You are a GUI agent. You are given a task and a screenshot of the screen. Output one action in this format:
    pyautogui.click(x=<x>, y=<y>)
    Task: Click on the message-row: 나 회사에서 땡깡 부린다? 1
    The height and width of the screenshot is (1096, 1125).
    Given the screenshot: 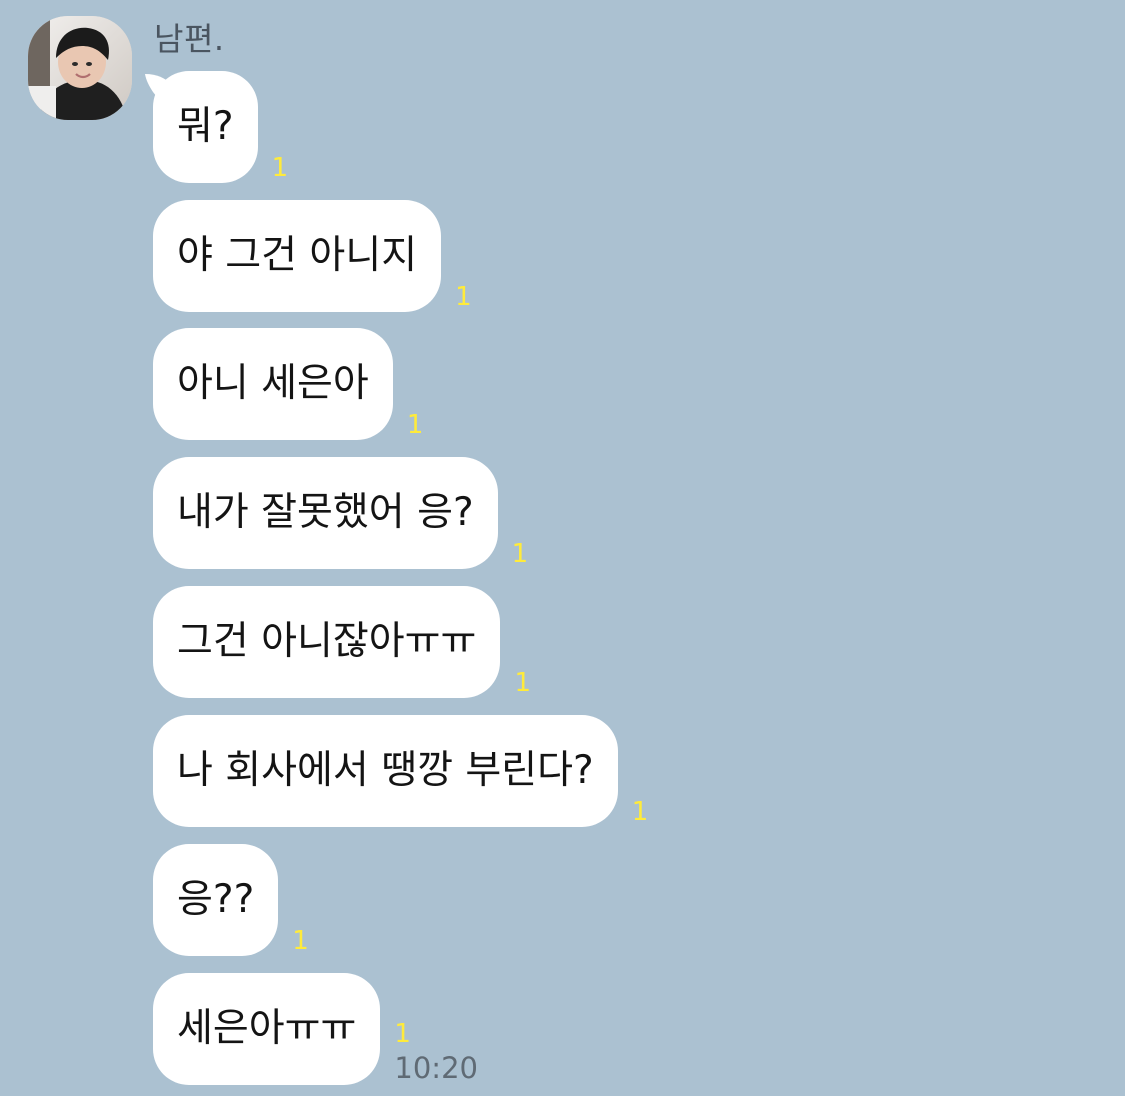 What is the action you would take?
    pyautogui.click(x=400, y=771)
    